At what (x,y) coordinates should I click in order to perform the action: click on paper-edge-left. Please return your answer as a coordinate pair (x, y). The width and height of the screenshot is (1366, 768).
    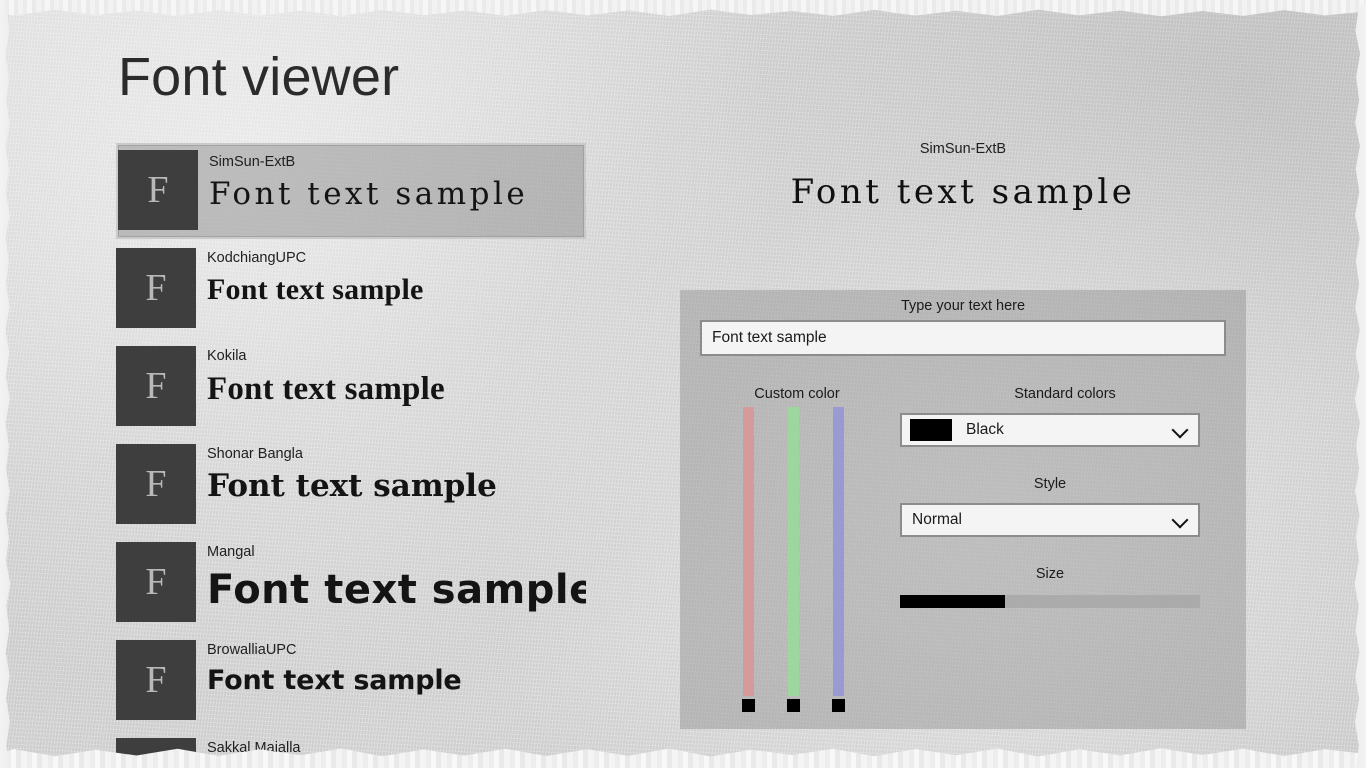
    Looking at the image, I should click on (5, 384).